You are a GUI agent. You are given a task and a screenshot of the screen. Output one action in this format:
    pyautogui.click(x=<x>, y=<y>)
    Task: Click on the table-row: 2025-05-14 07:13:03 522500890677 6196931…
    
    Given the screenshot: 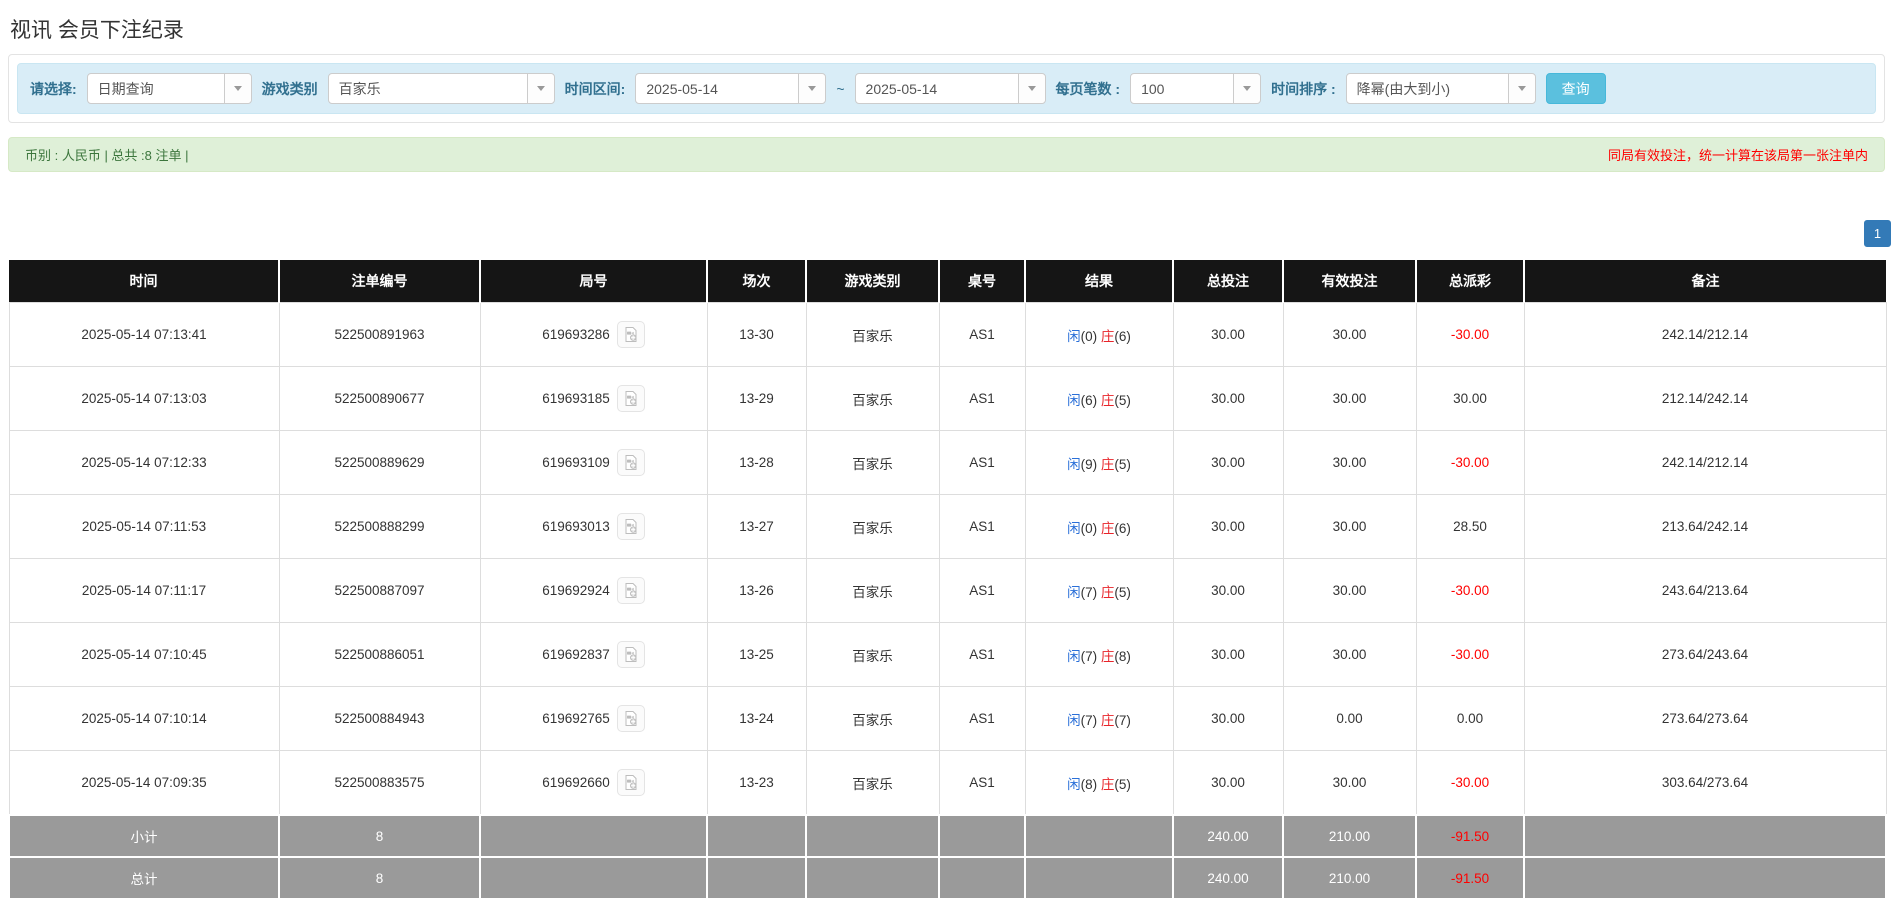 What is the action you would take?
    pyautogui.click(x=947, y=398)
    